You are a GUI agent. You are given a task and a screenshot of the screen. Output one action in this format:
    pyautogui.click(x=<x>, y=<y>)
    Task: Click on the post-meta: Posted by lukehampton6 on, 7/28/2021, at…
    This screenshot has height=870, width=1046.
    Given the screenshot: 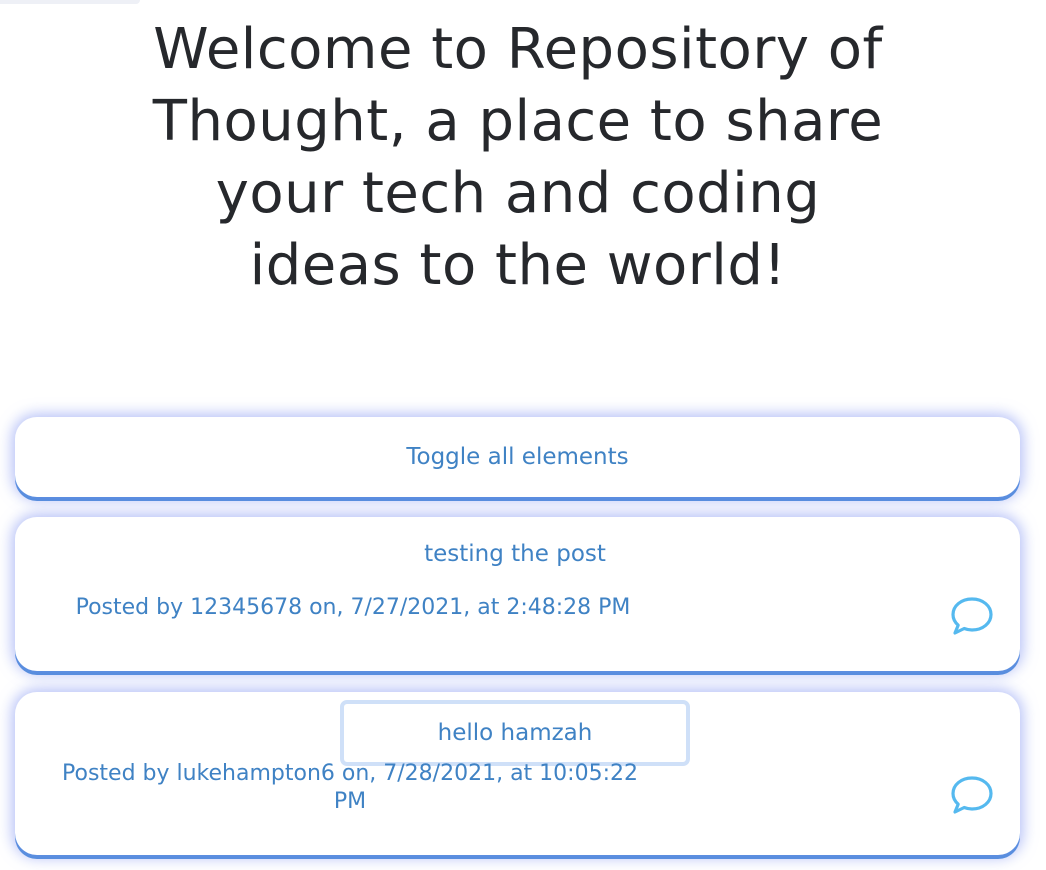 What is the action you would take?
    pyautogui.click(x=350, y=787)
    